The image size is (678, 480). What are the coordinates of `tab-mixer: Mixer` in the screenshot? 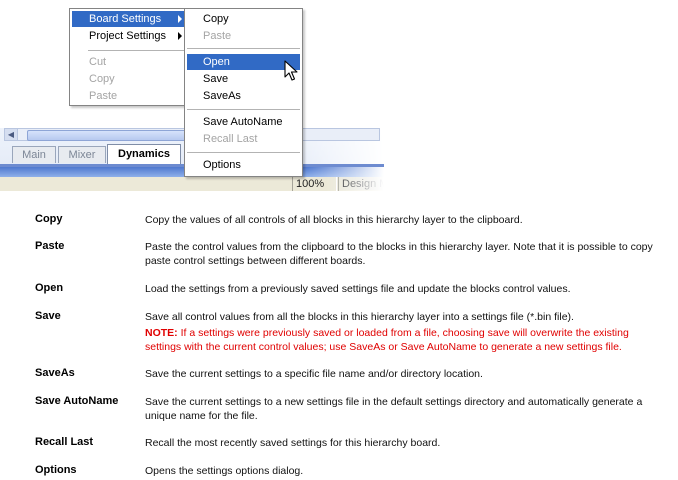 It's located at (82, 154).